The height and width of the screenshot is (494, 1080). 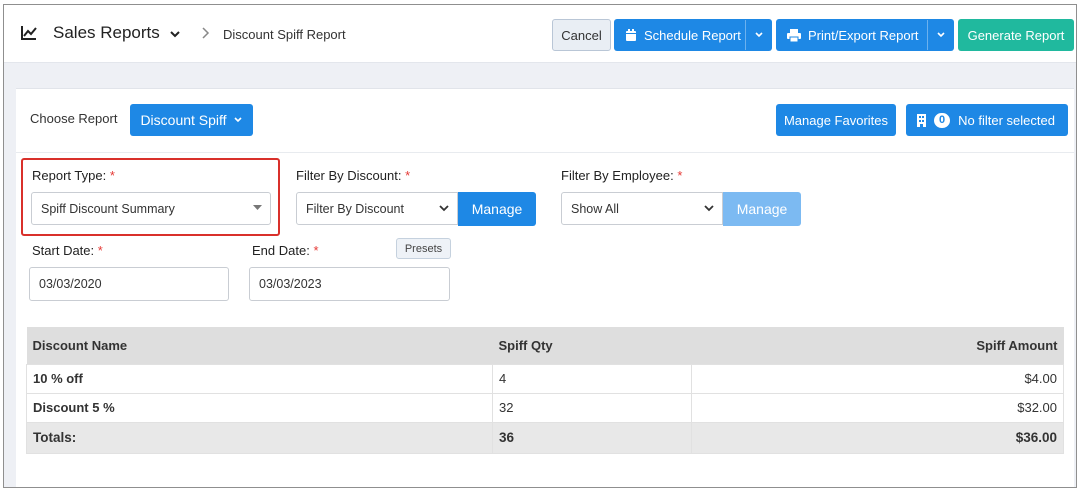 I want to click on schedule-report-button: Schedule Report, so click(x=693, y=35).